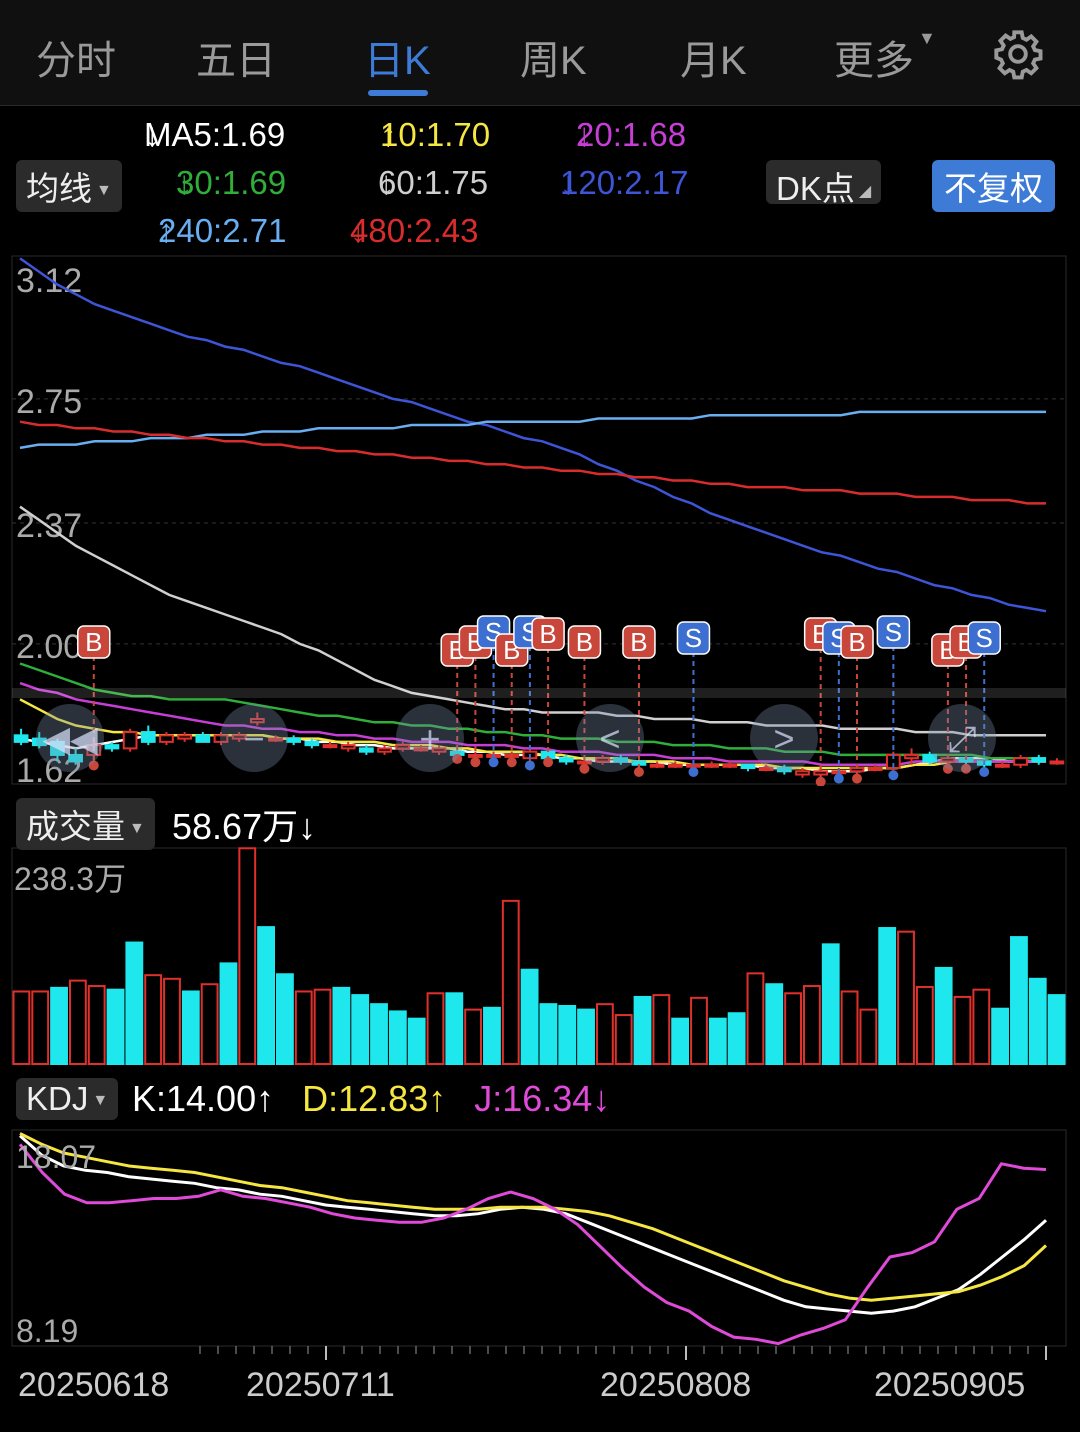 Image resolution: width=1080 pixels, height=1432 pixels. Describe the element at coordinates (47, 1331) in the screenshot. I see `kdj-axis-label: 8.19` at that location.